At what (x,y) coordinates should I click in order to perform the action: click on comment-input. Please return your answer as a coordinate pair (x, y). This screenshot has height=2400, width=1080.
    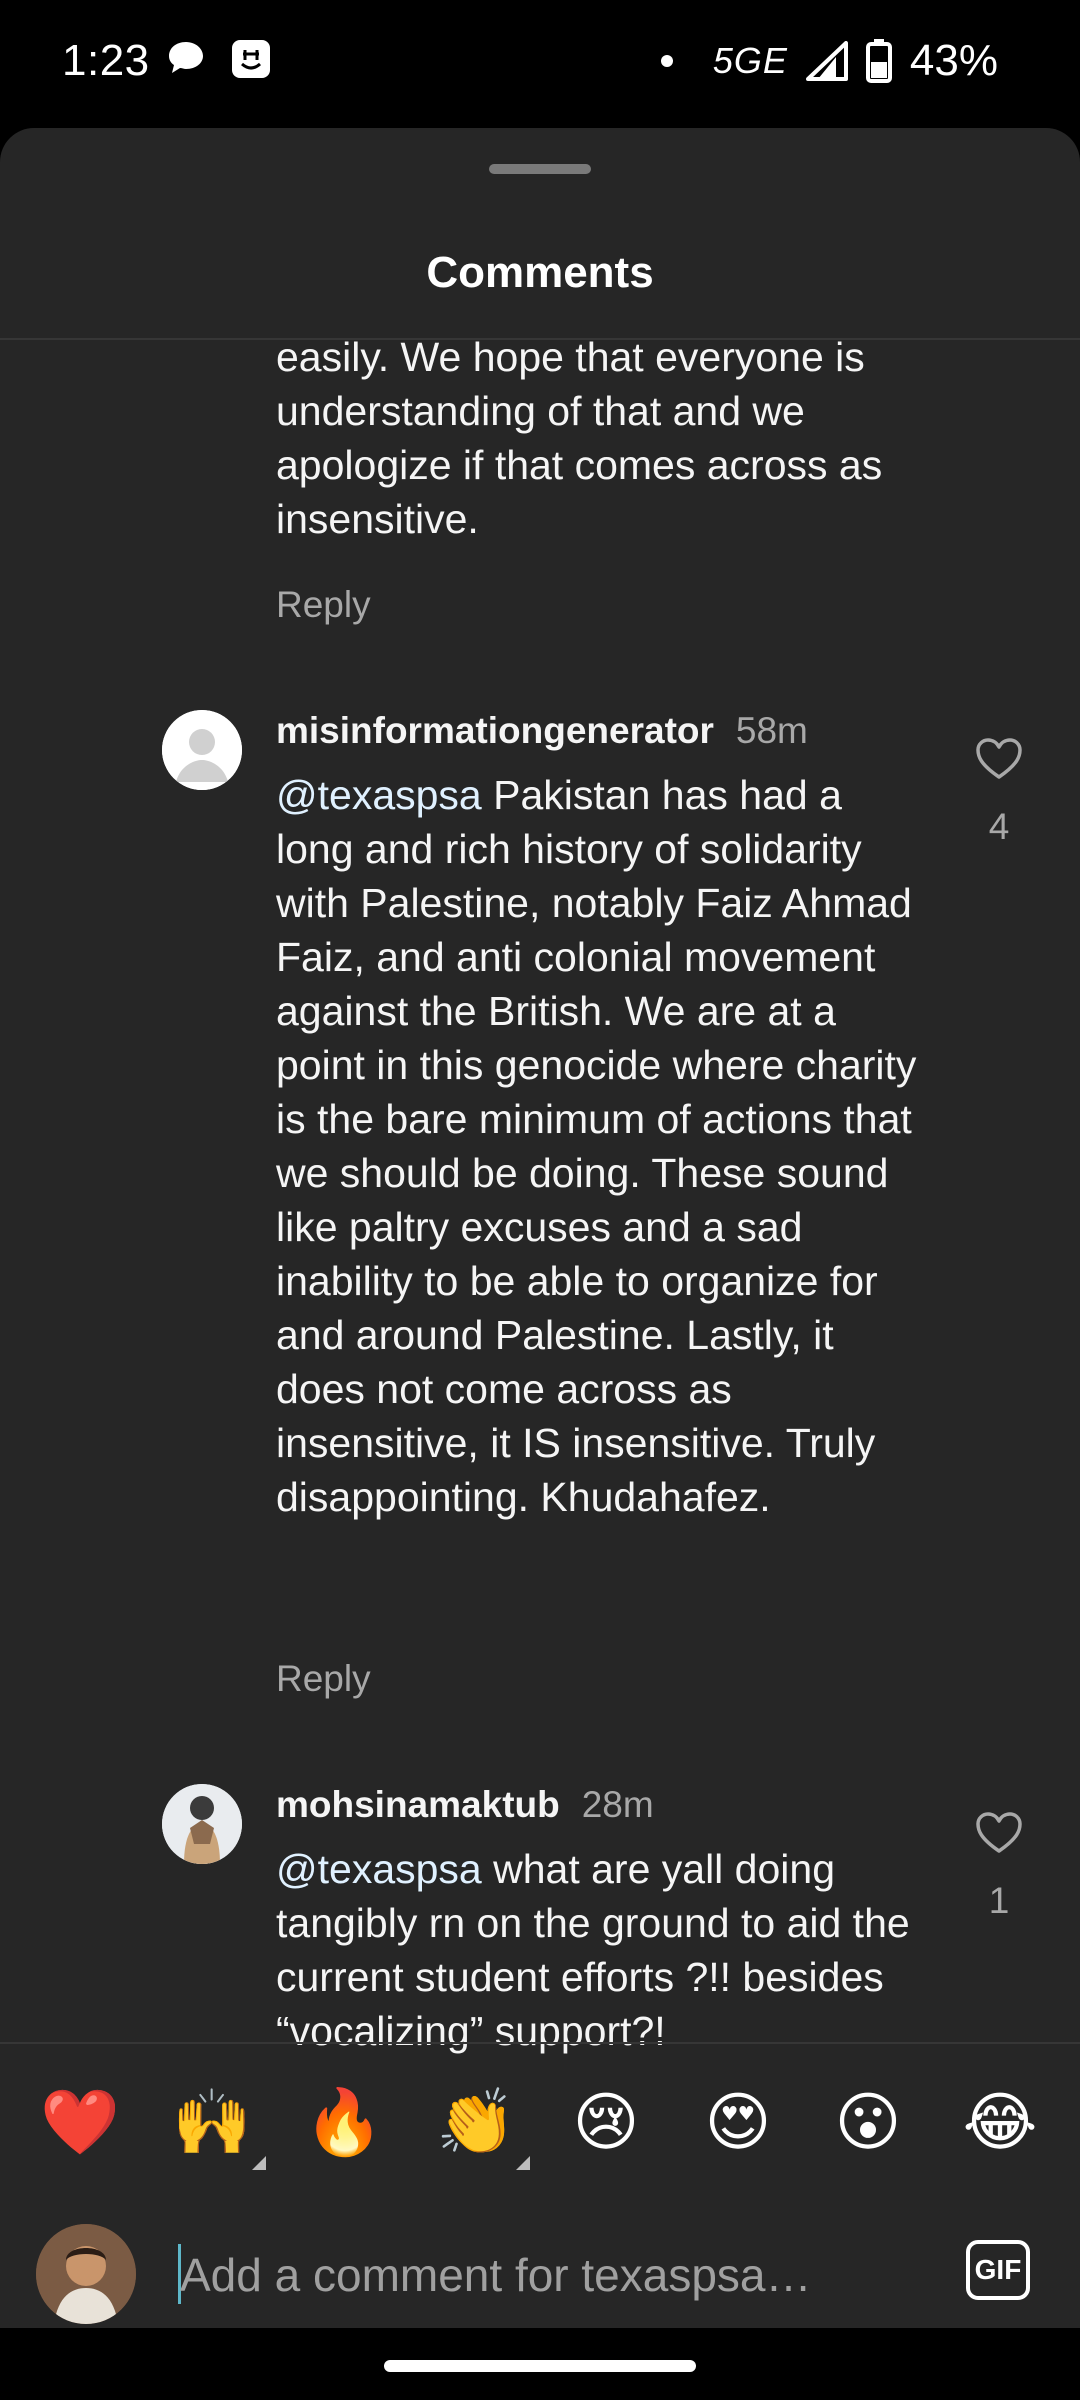
    Looking at the image, I should click on (560, 2275).